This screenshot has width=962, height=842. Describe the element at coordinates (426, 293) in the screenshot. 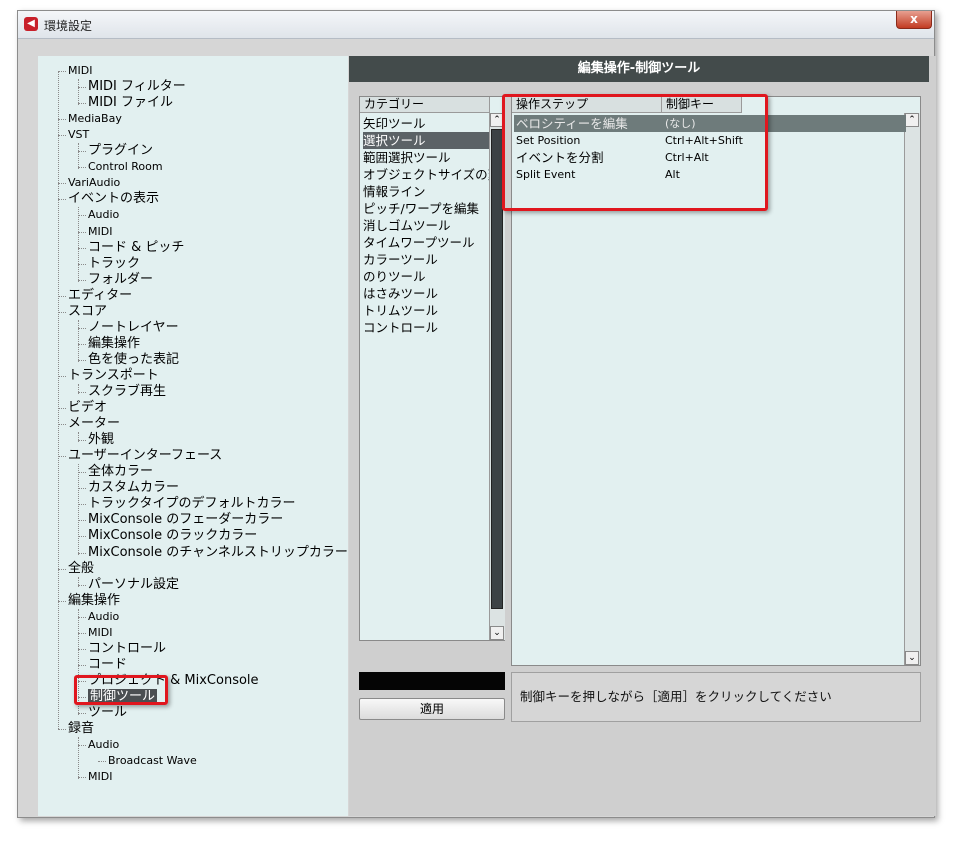

I see `category-item: はさみツール` at that location.